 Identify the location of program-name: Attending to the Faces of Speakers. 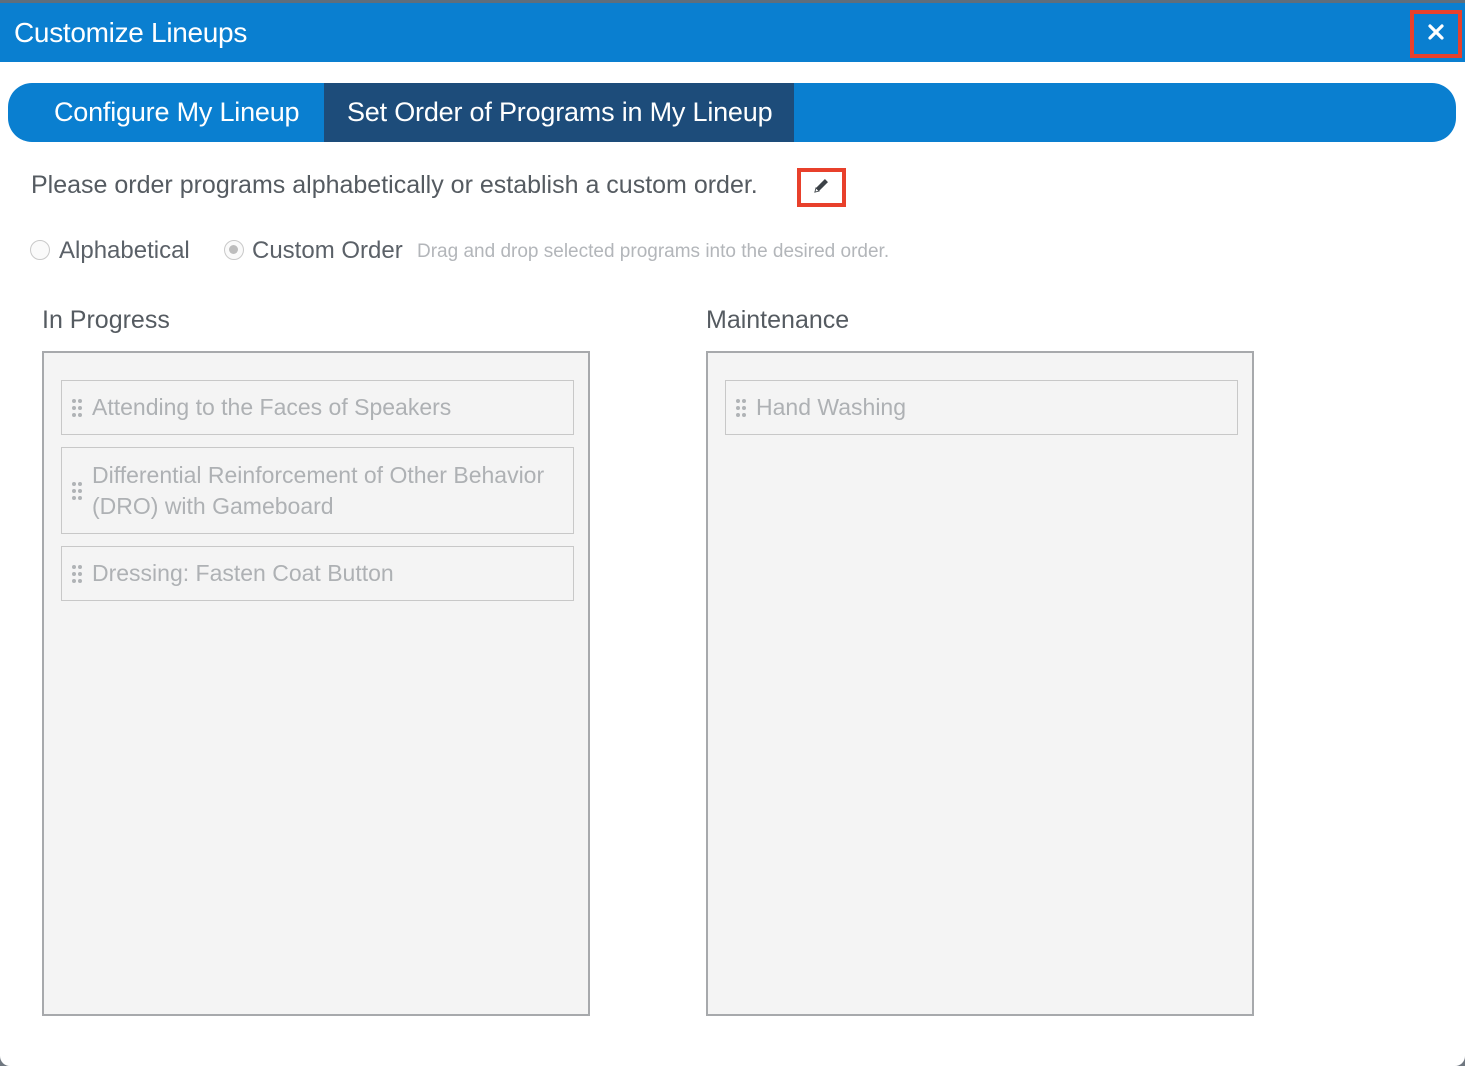
(272, 407).